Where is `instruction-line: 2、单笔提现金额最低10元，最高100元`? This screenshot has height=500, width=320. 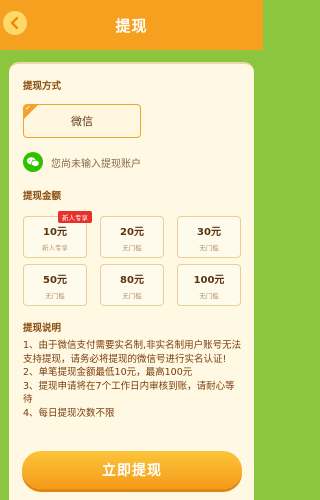 instruction-line: 2、单笔提现金额最低10元，最高100元 is located at coordinates (108, 373).